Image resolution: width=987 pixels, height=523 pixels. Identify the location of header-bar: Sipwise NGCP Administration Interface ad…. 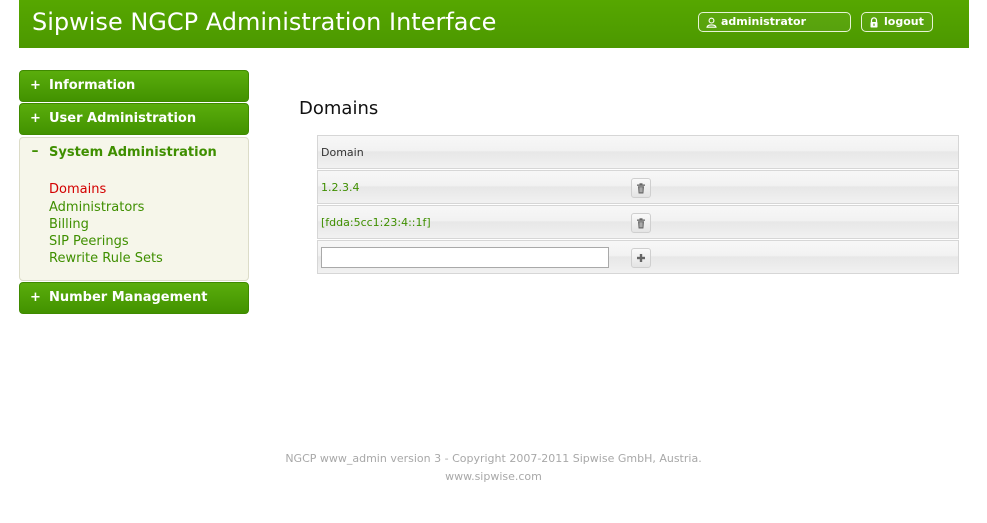
(494, 24).